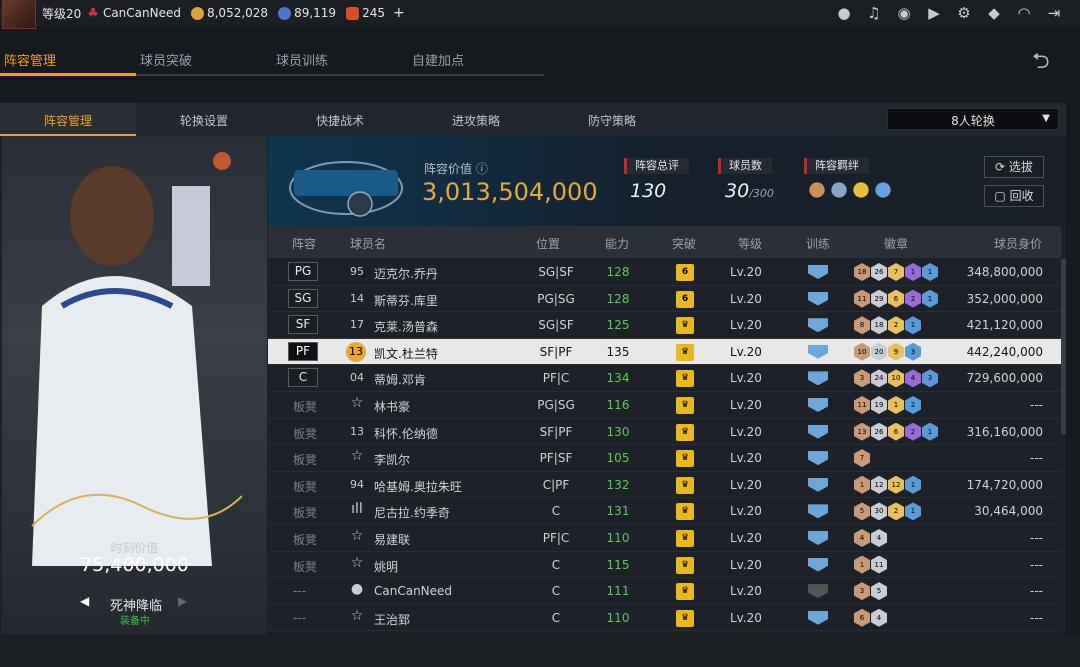 The image size is (1080, 667). I want to click on tab-offense: 进攻策略, so click(476, 119).